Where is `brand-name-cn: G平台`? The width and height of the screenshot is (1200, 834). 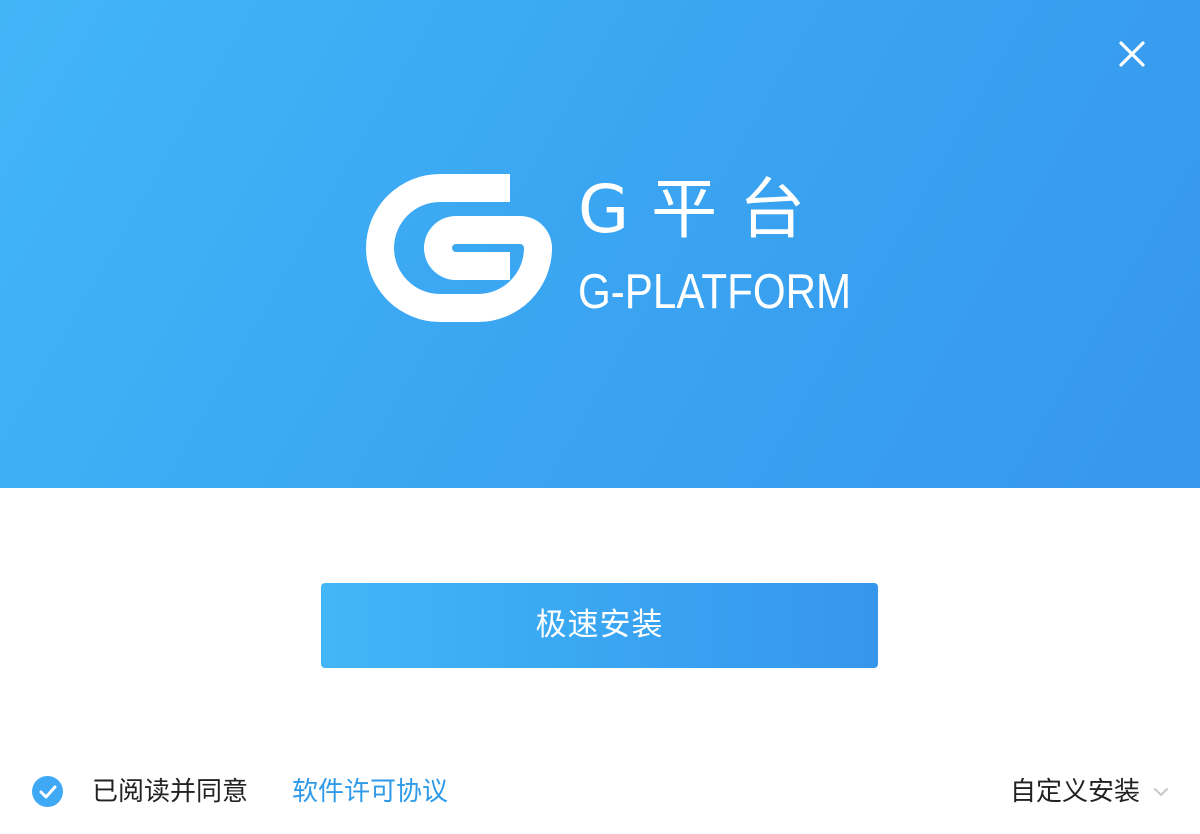 brand-name-cn: G平台 is located at coordinates (703, 209).